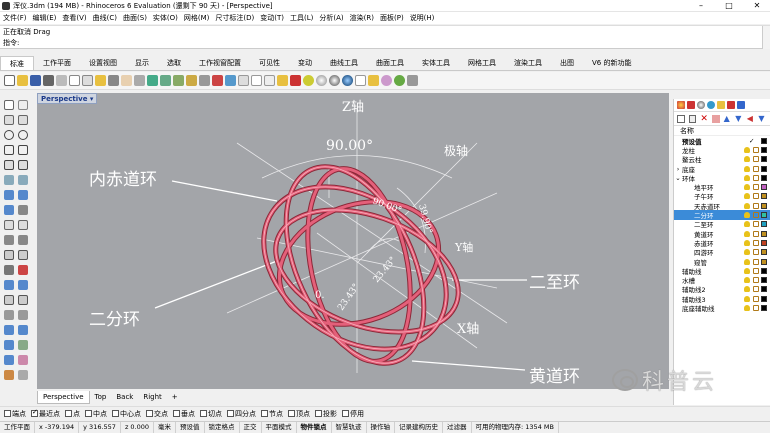 The height and width of the screenshot is (433, 770). Describe the element at coordinates (399, 80) in the screenshot. I see `sun-icon` at that location.